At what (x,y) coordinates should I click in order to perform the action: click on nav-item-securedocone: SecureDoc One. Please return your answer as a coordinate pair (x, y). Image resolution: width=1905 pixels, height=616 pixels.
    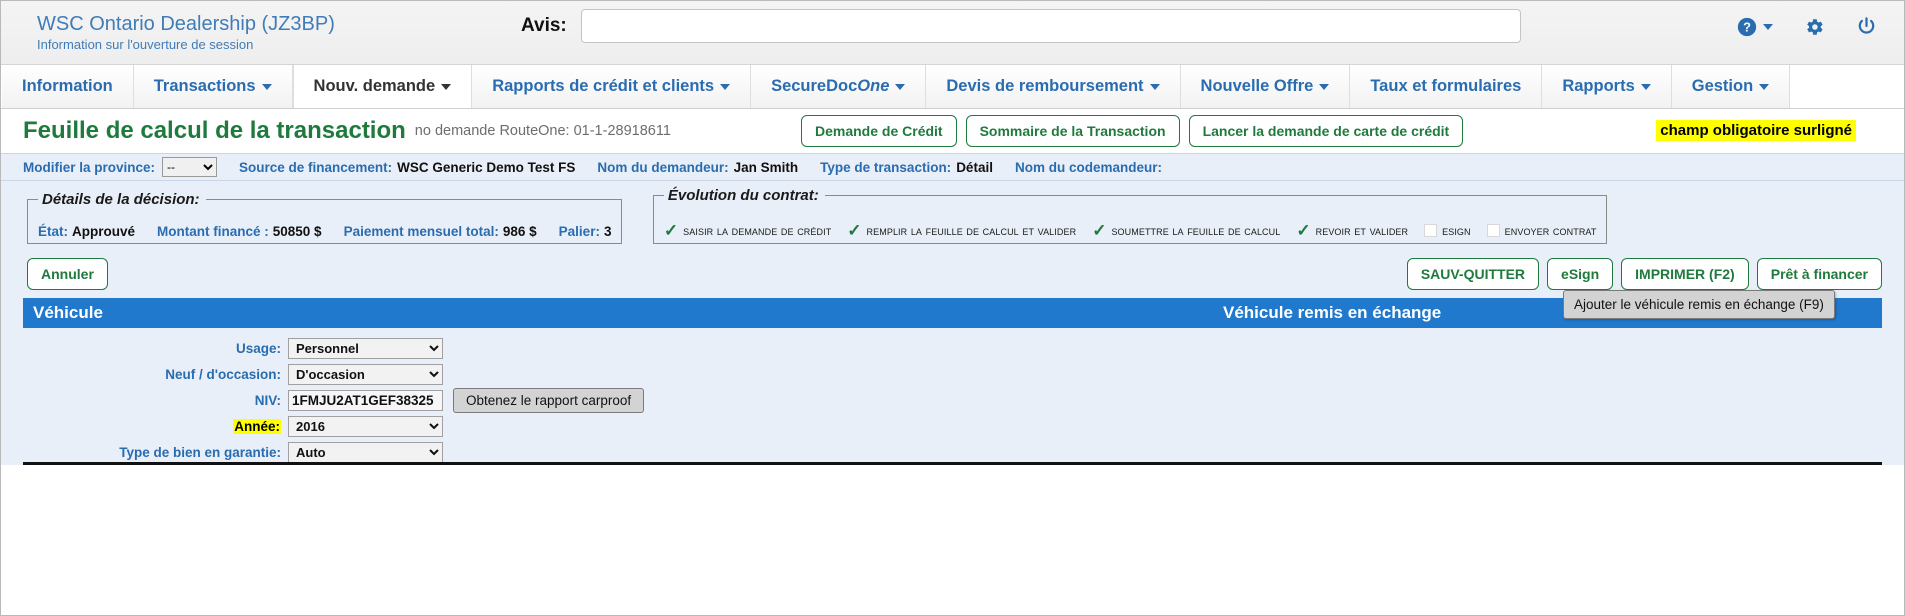
    Looking at the image, I should click on (839, 86).